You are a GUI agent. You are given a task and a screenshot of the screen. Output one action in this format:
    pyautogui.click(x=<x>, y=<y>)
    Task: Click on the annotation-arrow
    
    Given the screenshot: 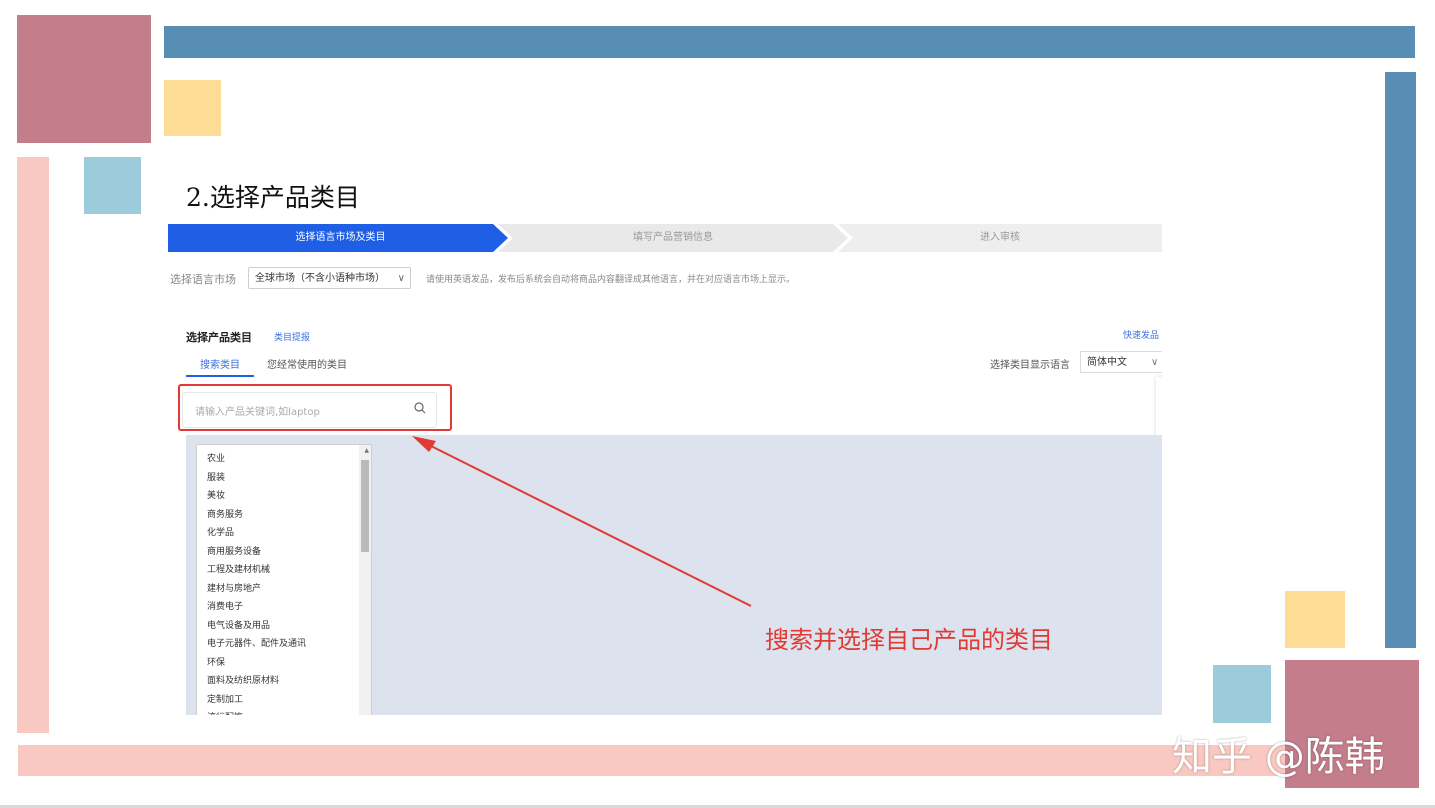 What is the action you would take?
    pyautogui.click(x=582, y=521)
    